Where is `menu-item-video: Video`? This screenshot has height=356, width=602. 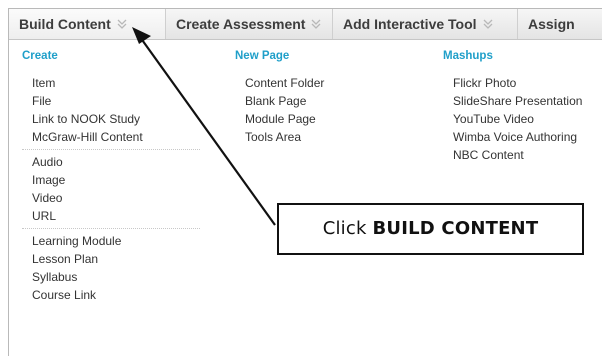
menu-item-video: Video is located at coordinates (111, 198).